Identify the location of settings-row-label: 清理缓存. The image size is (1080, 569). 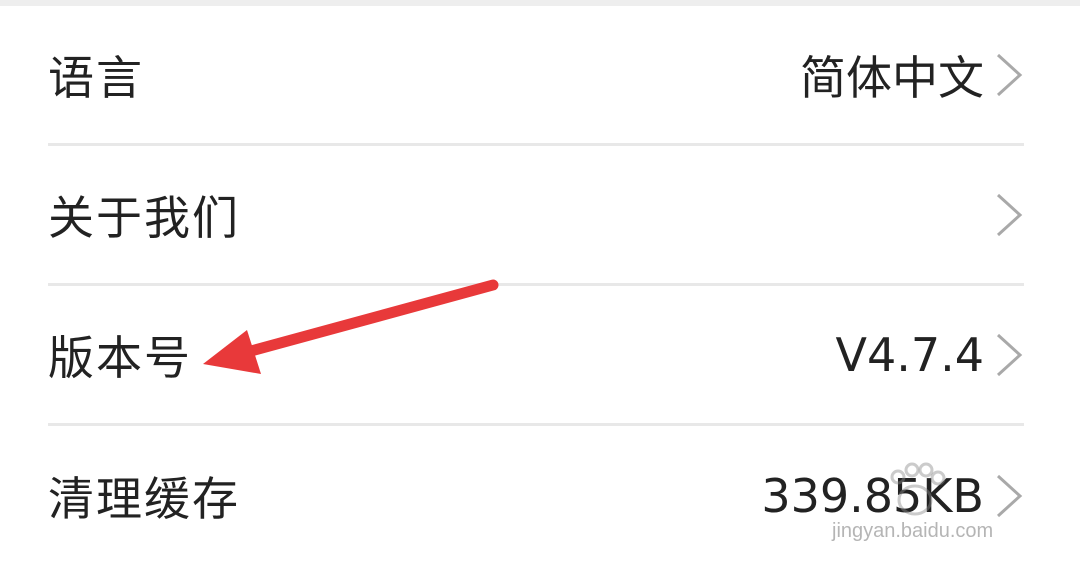
(144, 499).